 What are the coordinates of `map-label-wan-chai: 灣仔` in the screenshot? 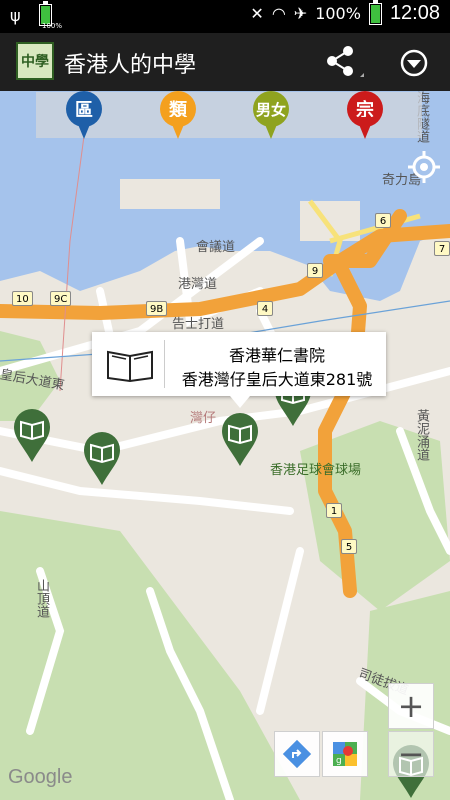 It's located at (203, 418).